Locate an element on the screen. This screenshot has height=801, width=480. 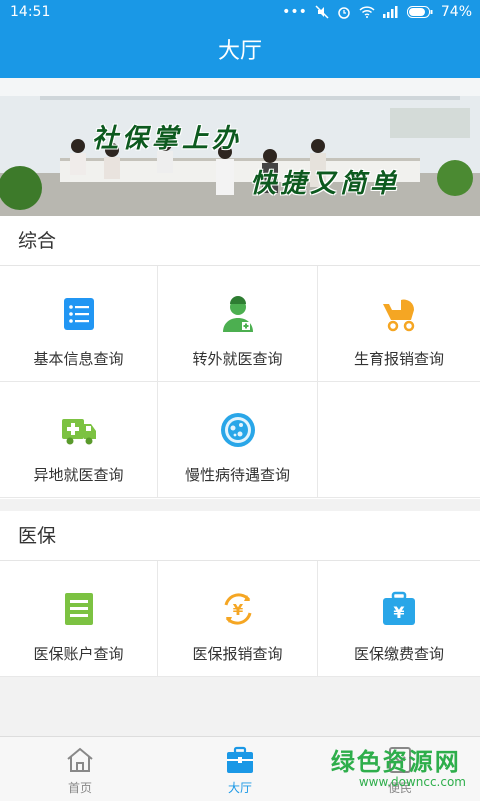
mute-icon is located at coordinates (322, 12).